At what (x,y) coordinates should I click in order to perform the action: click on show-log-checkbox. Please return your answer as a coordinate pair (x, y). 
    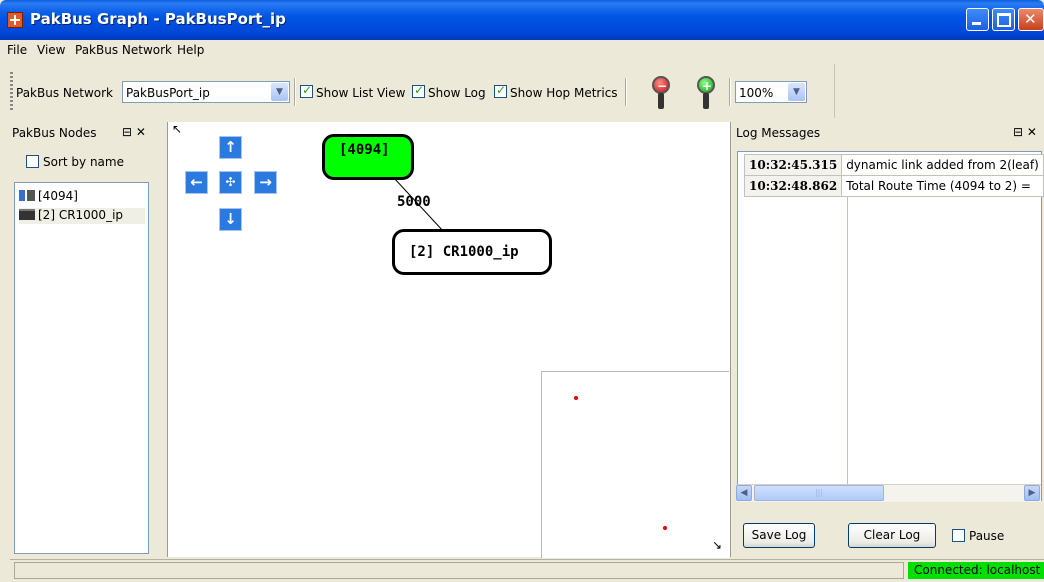
    Looking at the image, I should click on (418, 90).